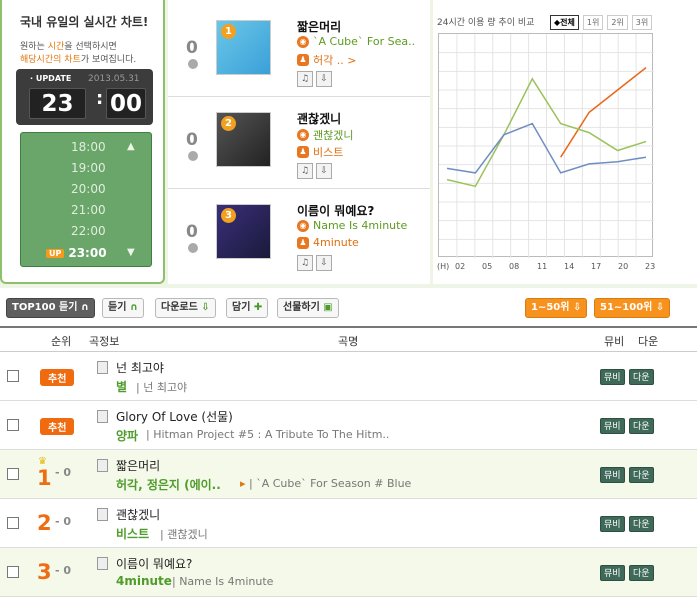 This screenshot has width=697, height=599. What do you see at coordinates (569, 266) in the screenshot?
I see `x-tick: 14` at bounding box center [569, 266].